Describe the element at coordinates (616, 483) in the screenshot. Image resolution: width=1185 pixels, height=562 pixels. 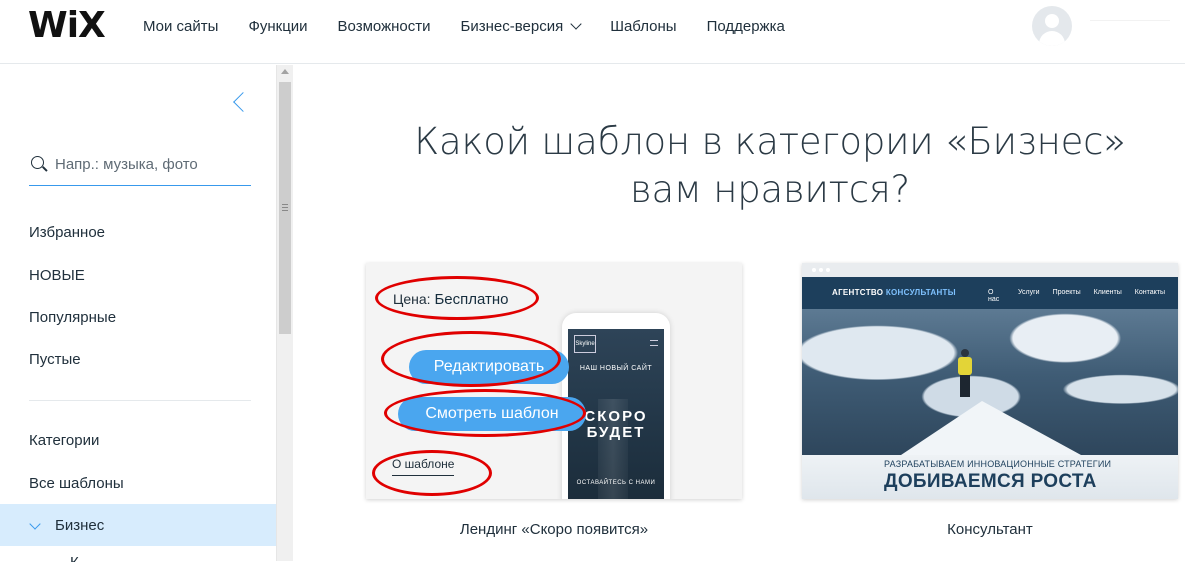
I see `phone-footer: ОСТАВАЙТЕСЬ С НАМИ` at that location.